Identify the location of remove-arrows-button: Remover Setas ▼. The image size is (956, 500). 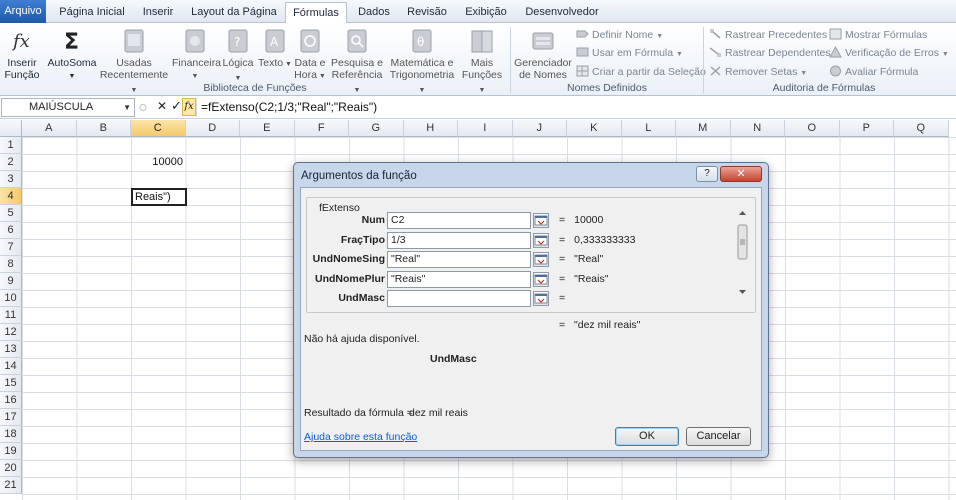
(758, 72).